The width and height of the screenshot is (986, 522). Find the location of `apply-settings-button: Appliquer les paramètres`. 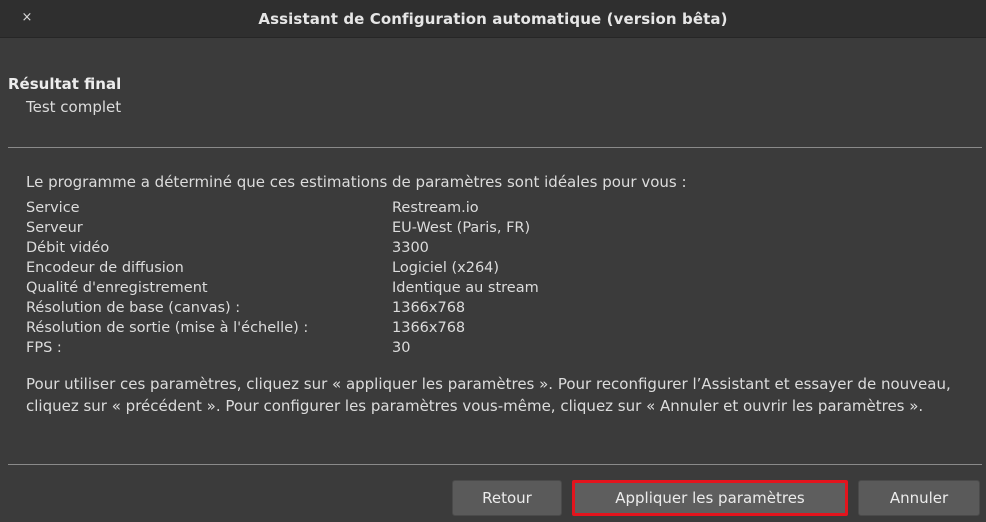

apply-settings-button: Appliquer les paramètres is located at coordinates (710, 498).